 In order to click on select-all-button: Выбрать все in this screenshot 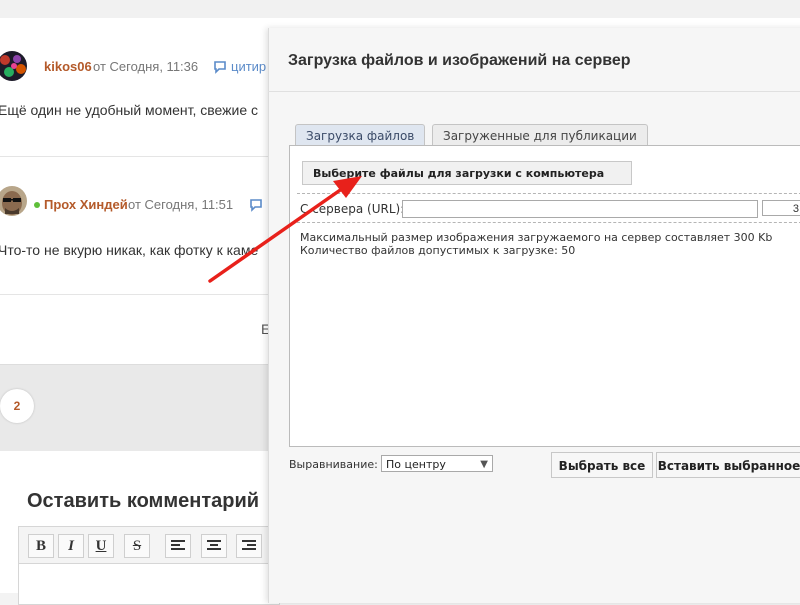, I will do `click(602, 465)`.